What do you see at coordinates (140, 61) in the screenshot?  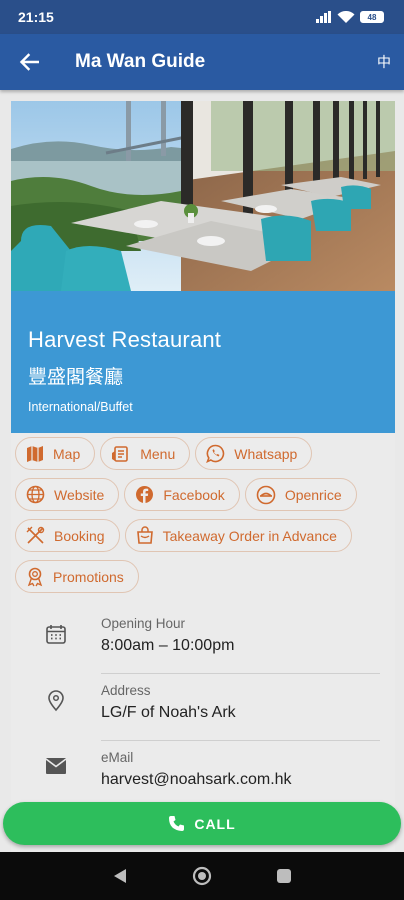 I see `page-title: Ma Wan Guide` at bounding box center [140, 61].